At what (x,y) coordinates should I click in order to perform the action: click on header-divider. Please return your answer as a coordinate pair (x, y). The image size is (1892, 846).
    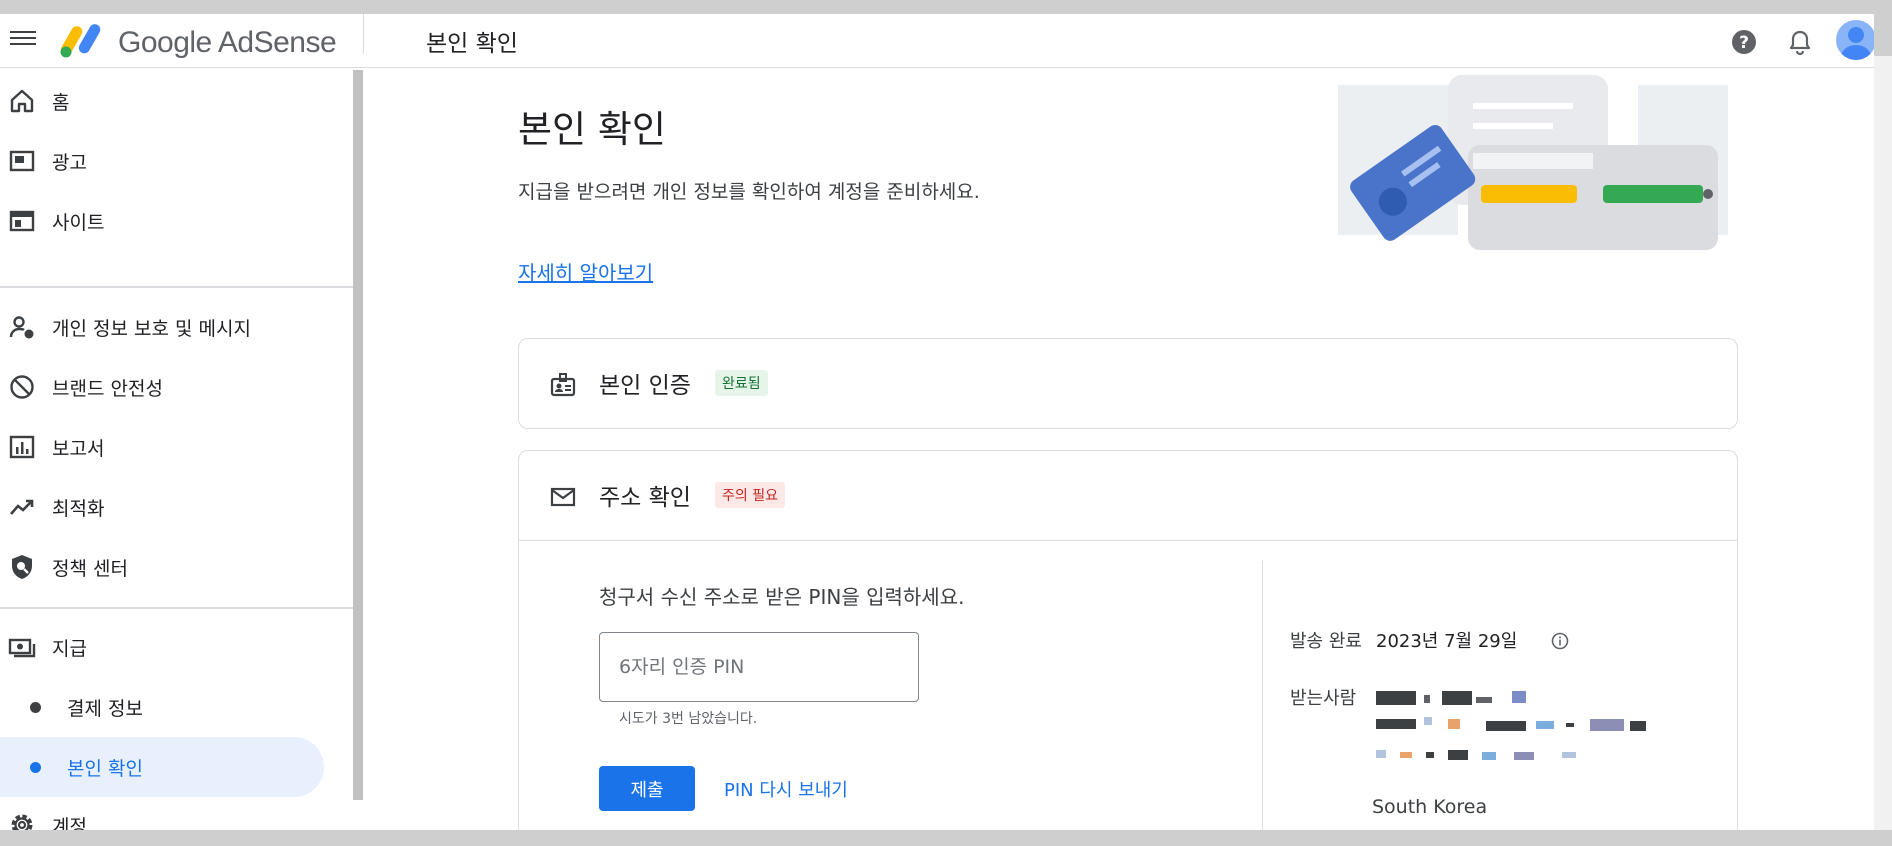
    Looking at the image, I should click on (363, 34).